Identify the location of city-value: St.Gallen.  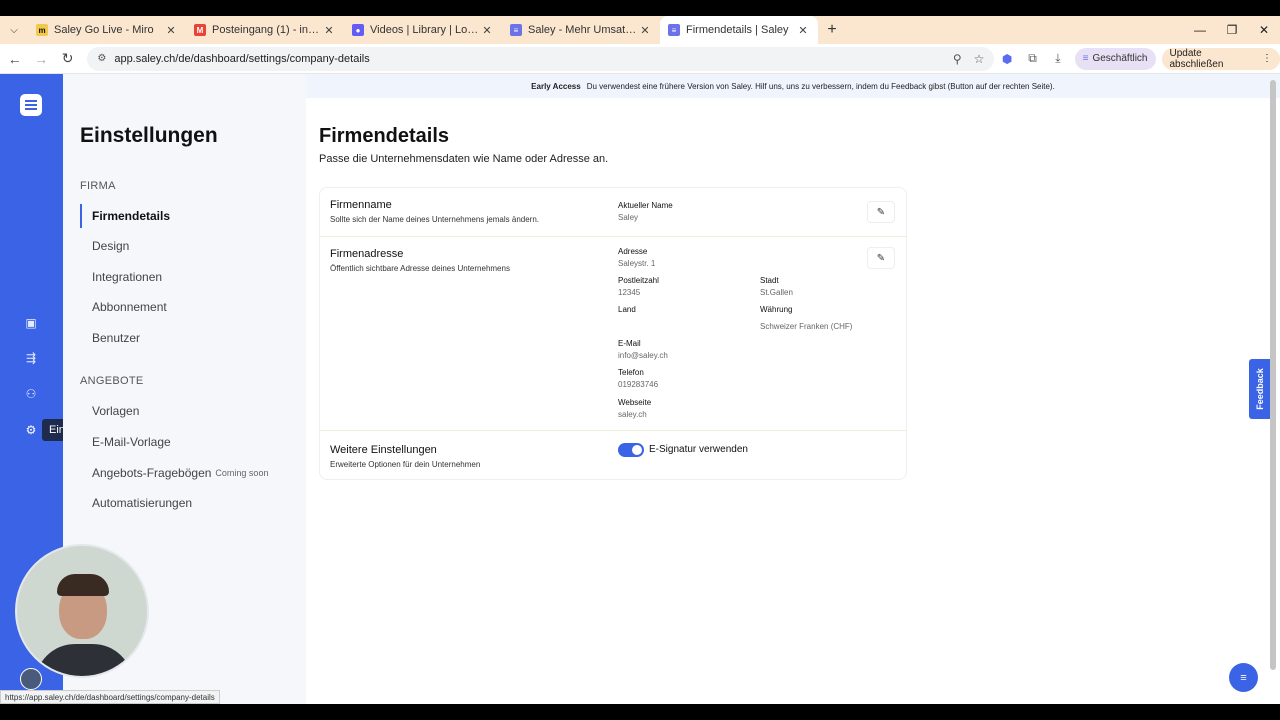
(776, 292).